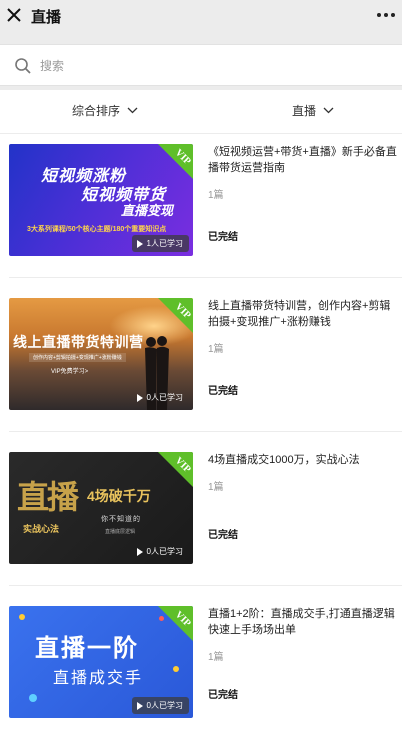  What do you see at coordinates (147, 210) in the screenshot?
I see `thumb-text: 直播变现` at bounding box center [147, 210].